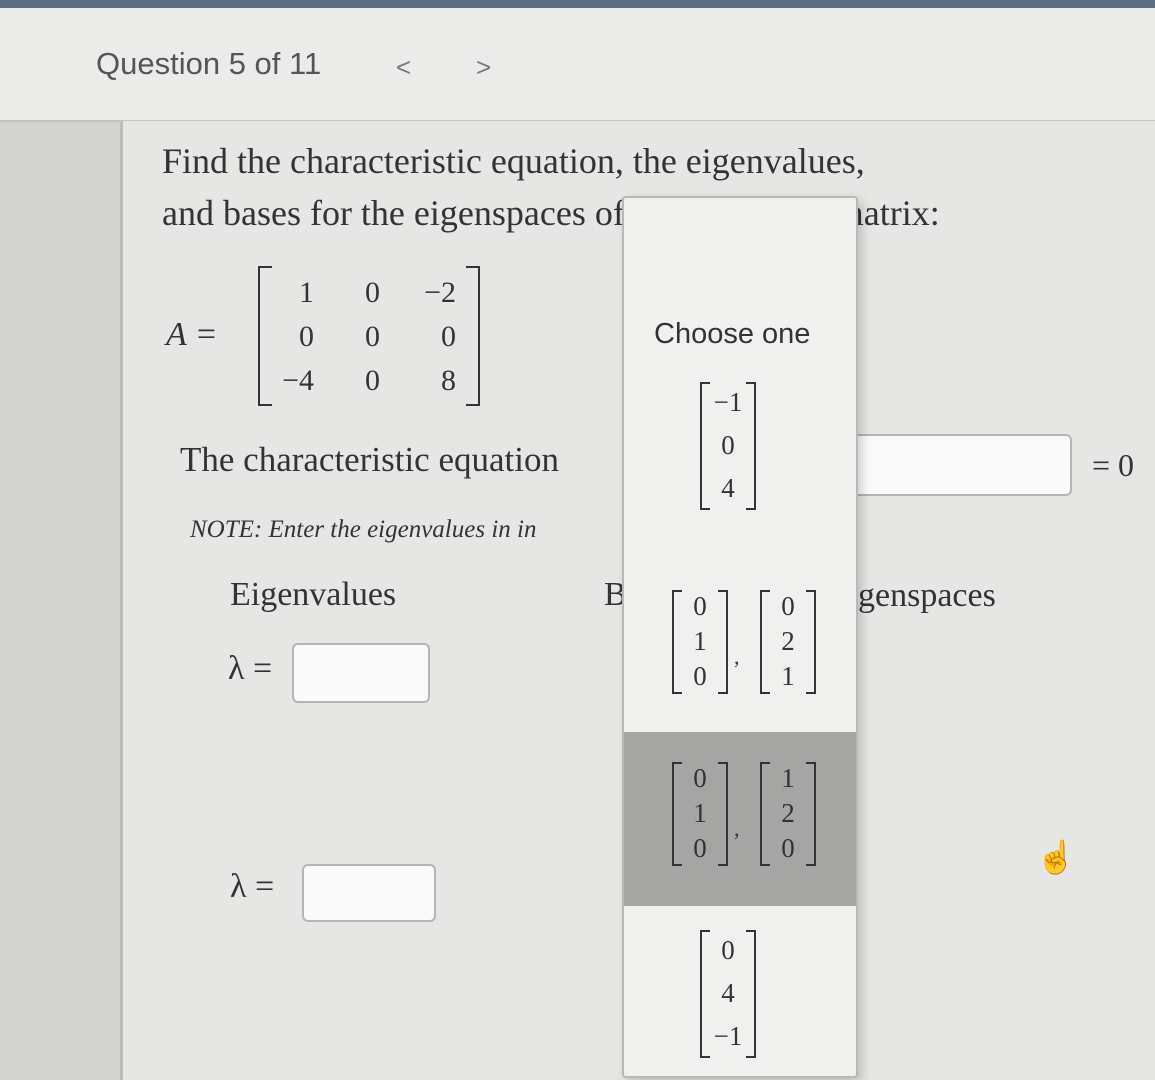 The width and height of the screenshot is (1155, 1080). What do you see at coordinates (577, 4) in the screenshot?
I see `browser-top-strip` at bounding box center [577, 4].